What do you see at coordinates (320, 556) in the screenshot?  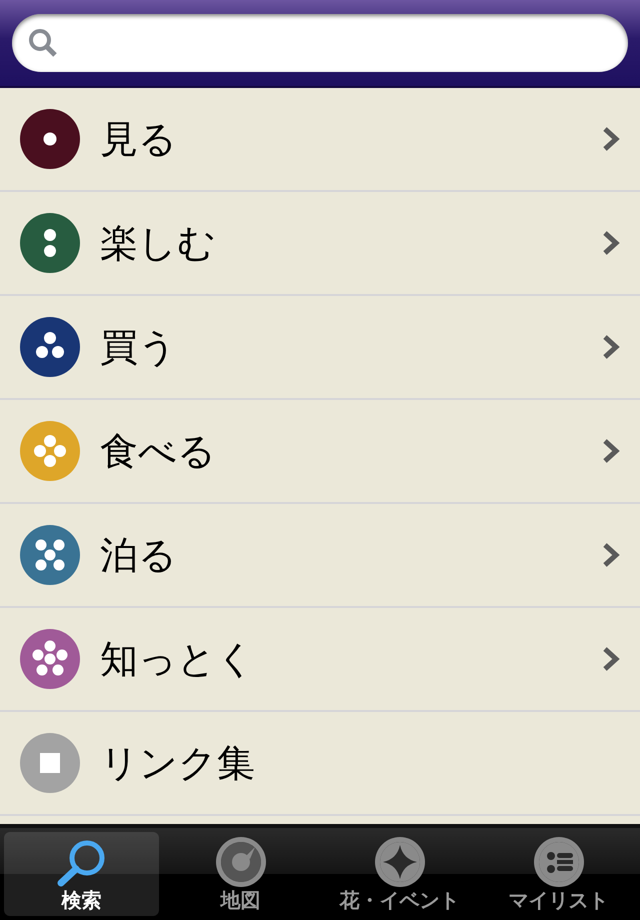 I see `category-item: 泊る` at bounding box center [320, 556].